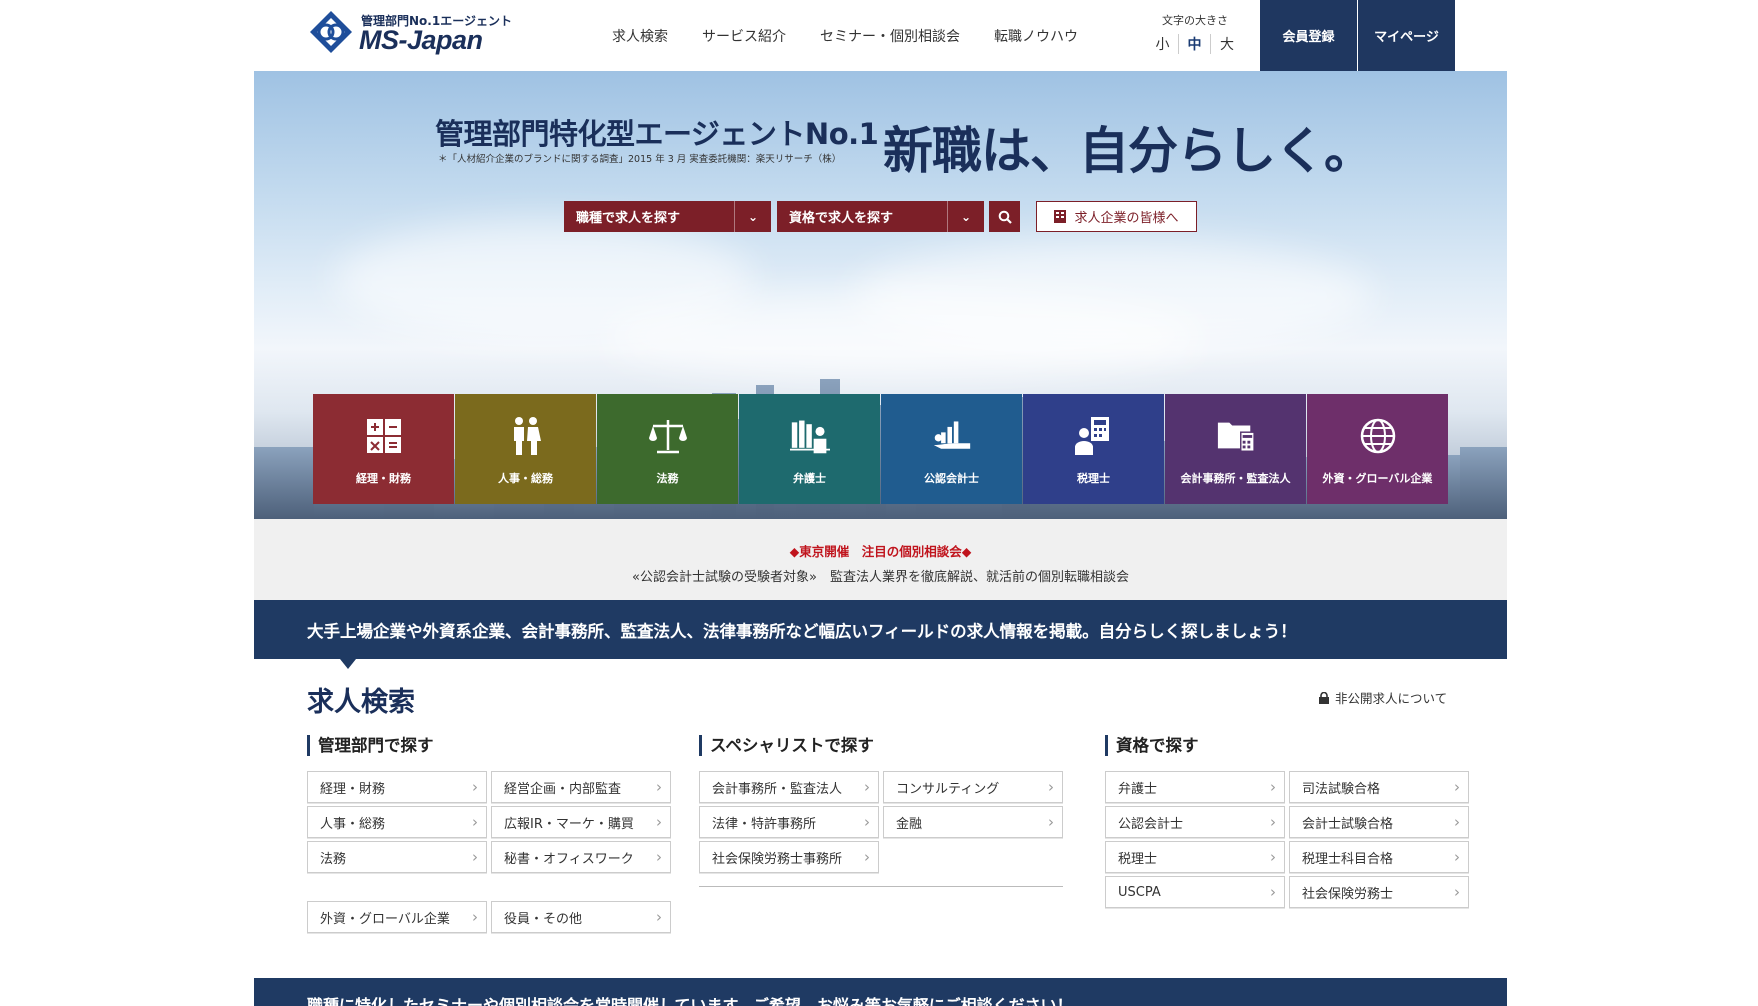 The height and width of the screenshot is (1006, 1758). I want to click on link-consulting: コンサルティング, so click(973, 787).